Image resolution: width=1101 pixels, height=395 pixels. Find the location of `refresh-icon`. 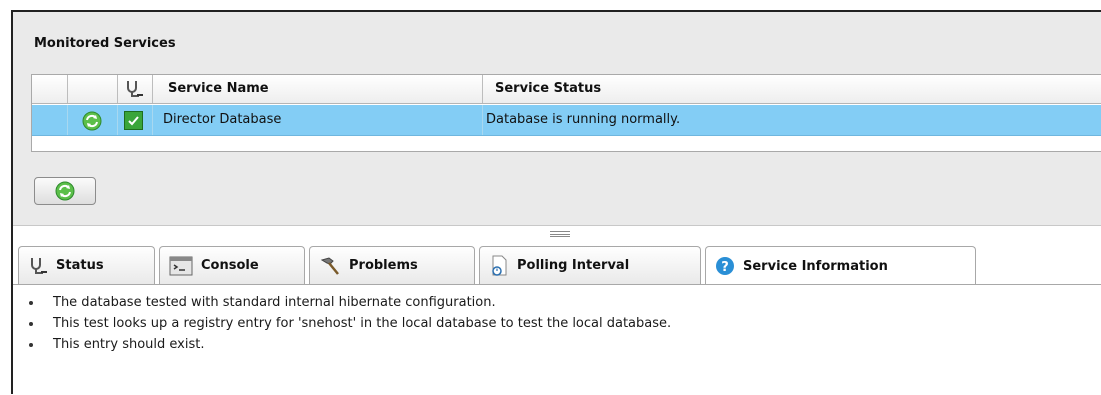

refresh-icon is located at coordinates (65, 191).